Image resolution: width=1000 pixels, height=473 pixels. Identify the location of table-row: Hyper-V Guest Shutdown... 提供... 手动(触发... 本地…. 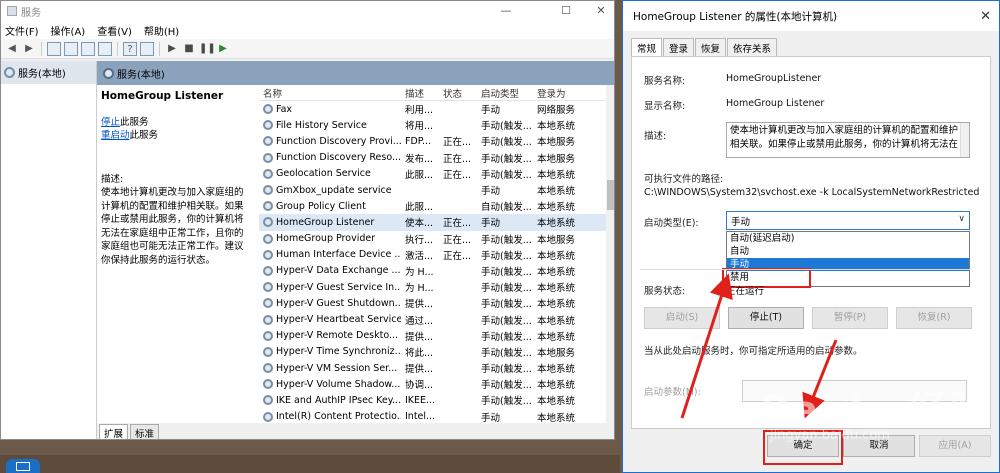
(434, 303).